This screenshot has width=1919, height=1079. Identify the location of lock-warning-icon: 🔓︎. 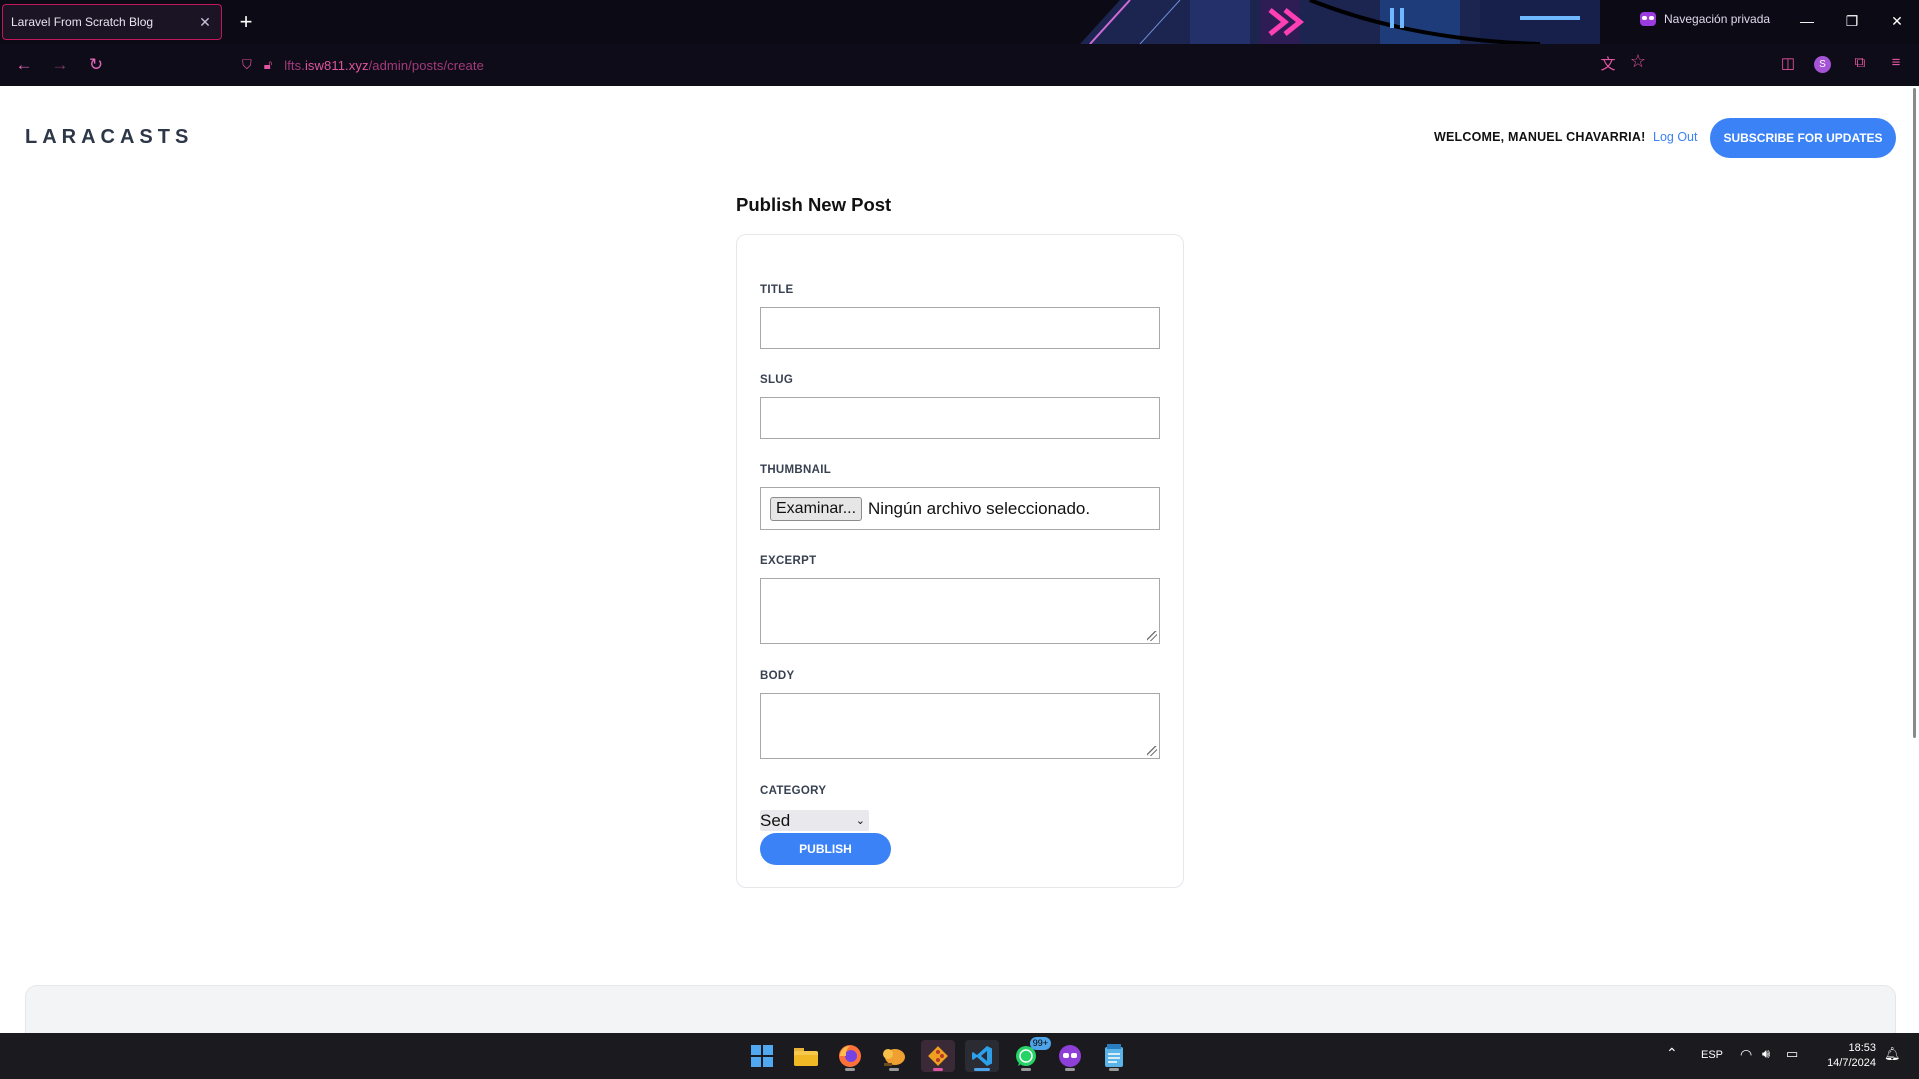
(268, 65).